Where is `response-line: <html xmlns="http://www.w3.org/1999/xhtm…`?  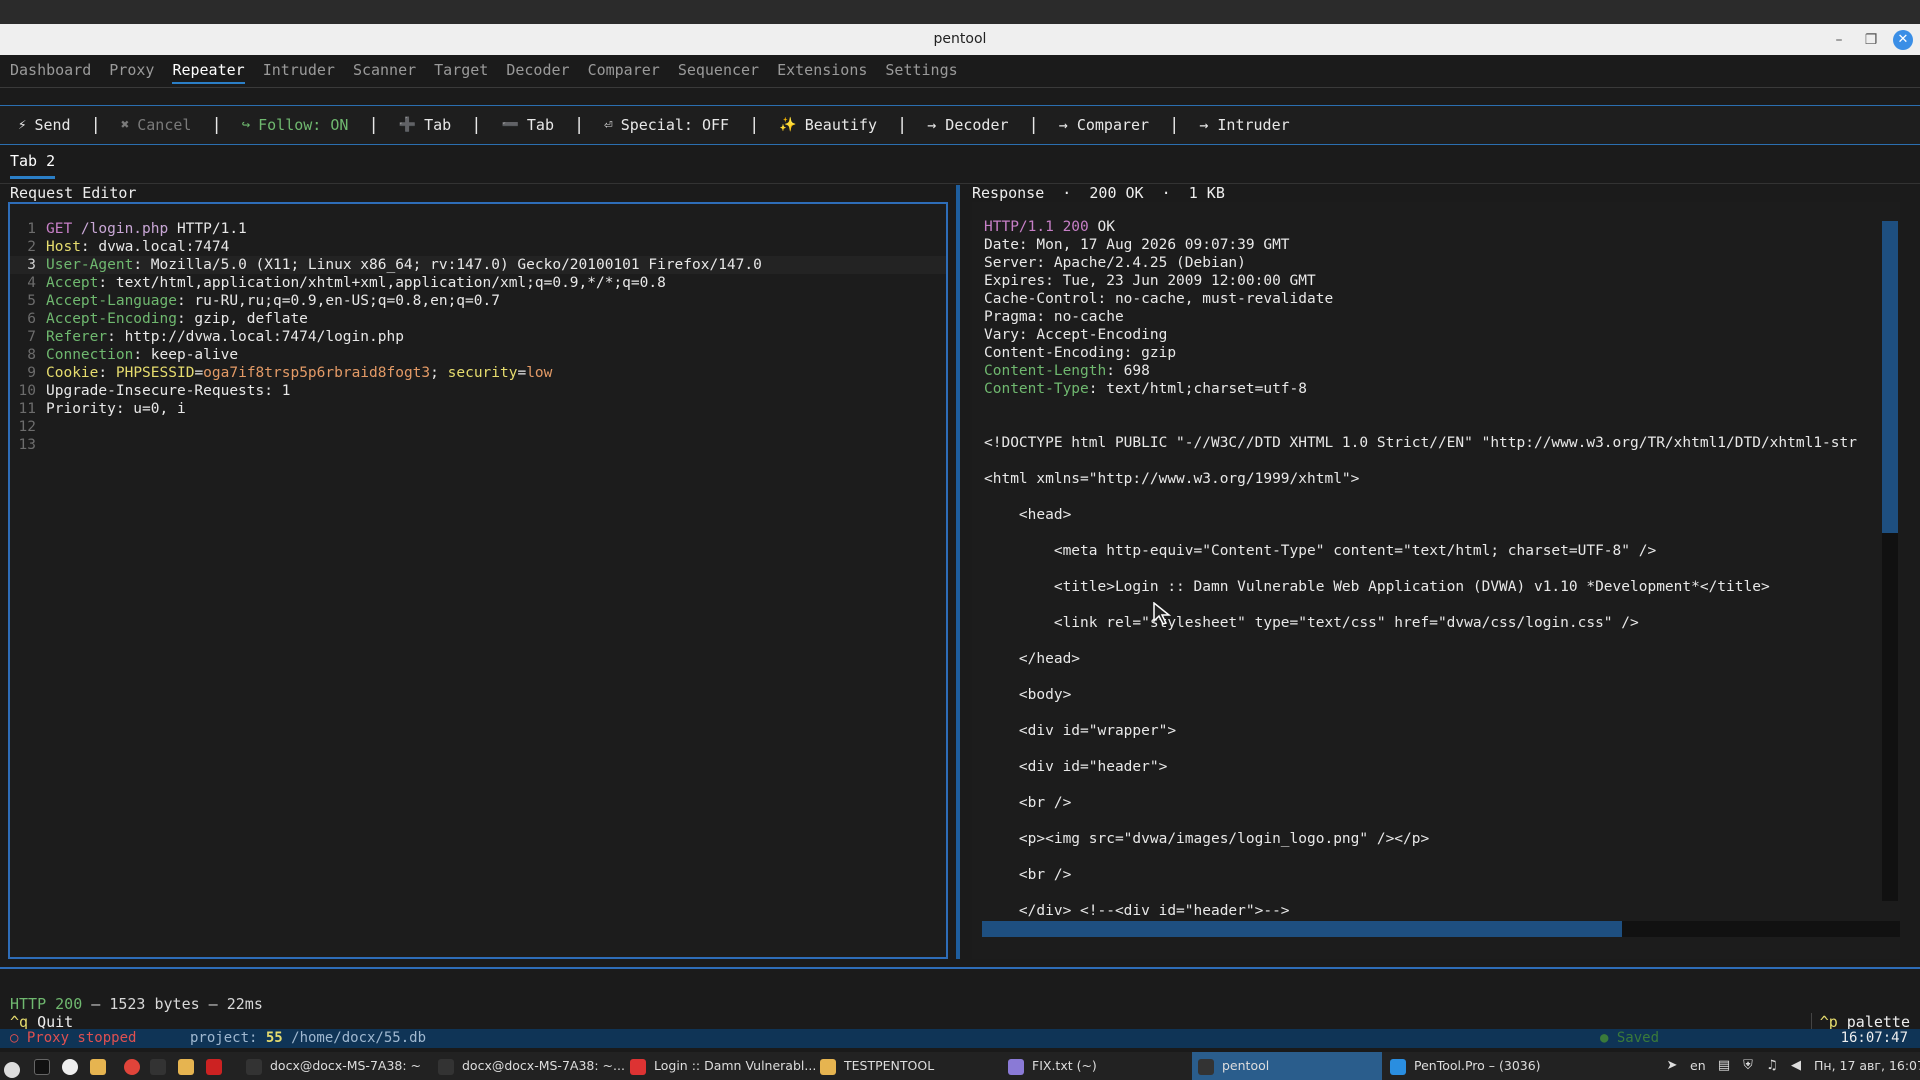 response-line: <html xmlns="http://www.w3.org/1999/xhtm… is located at coordinates (1424, 479).